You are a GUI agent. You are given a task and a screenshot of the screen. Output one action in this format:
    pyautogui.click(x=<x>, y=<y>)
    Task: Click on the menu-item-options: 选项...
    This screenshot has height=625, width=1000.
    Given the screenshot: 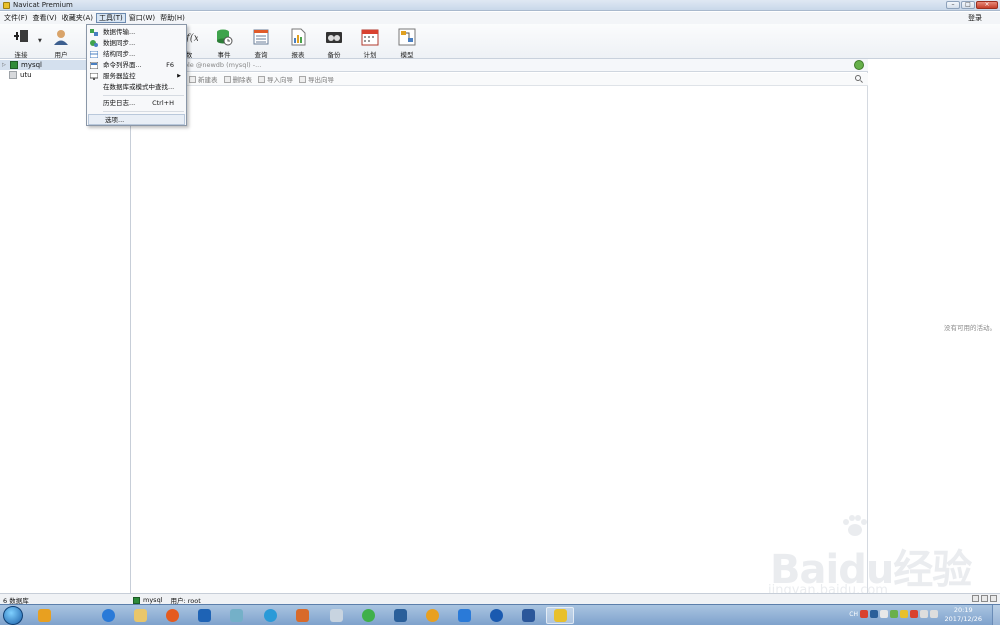 What is the action you would take?
    pyautogui.click(x=136, y=119)
    